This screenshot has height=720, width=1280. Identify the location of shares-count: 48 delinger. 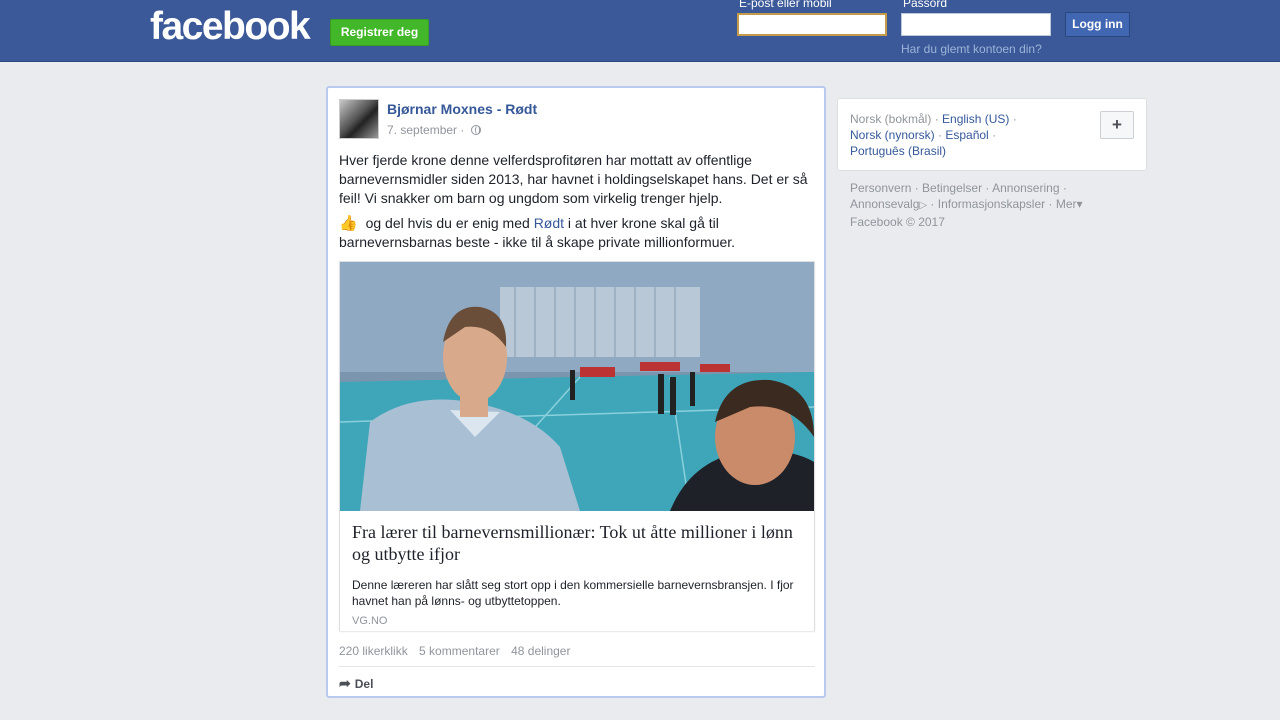
(540, 651).